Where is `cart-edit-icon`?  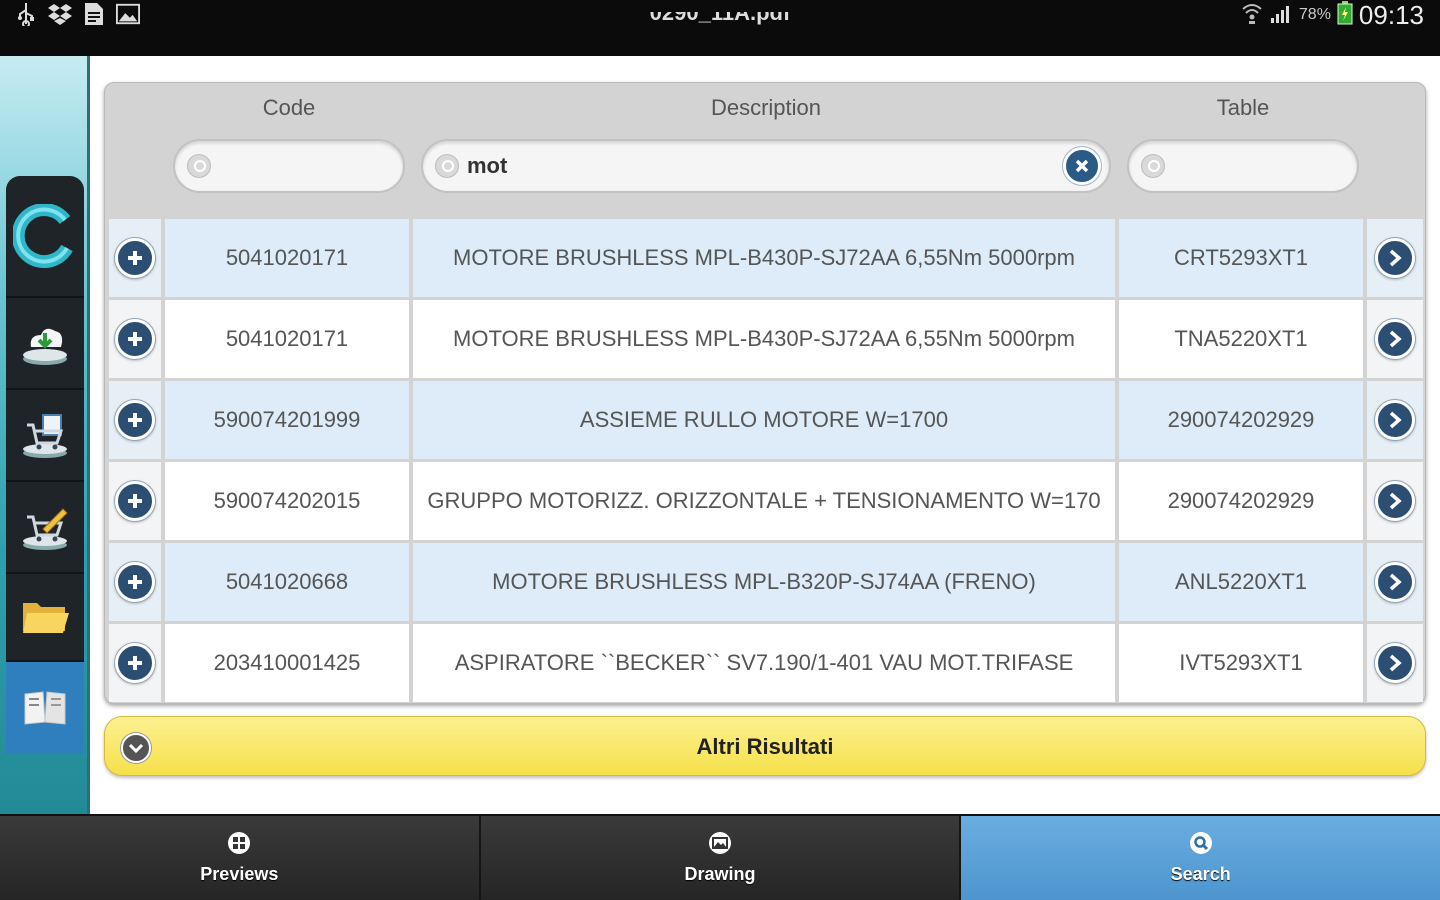
cart-edit-icon is located at coordinates (45, 529).